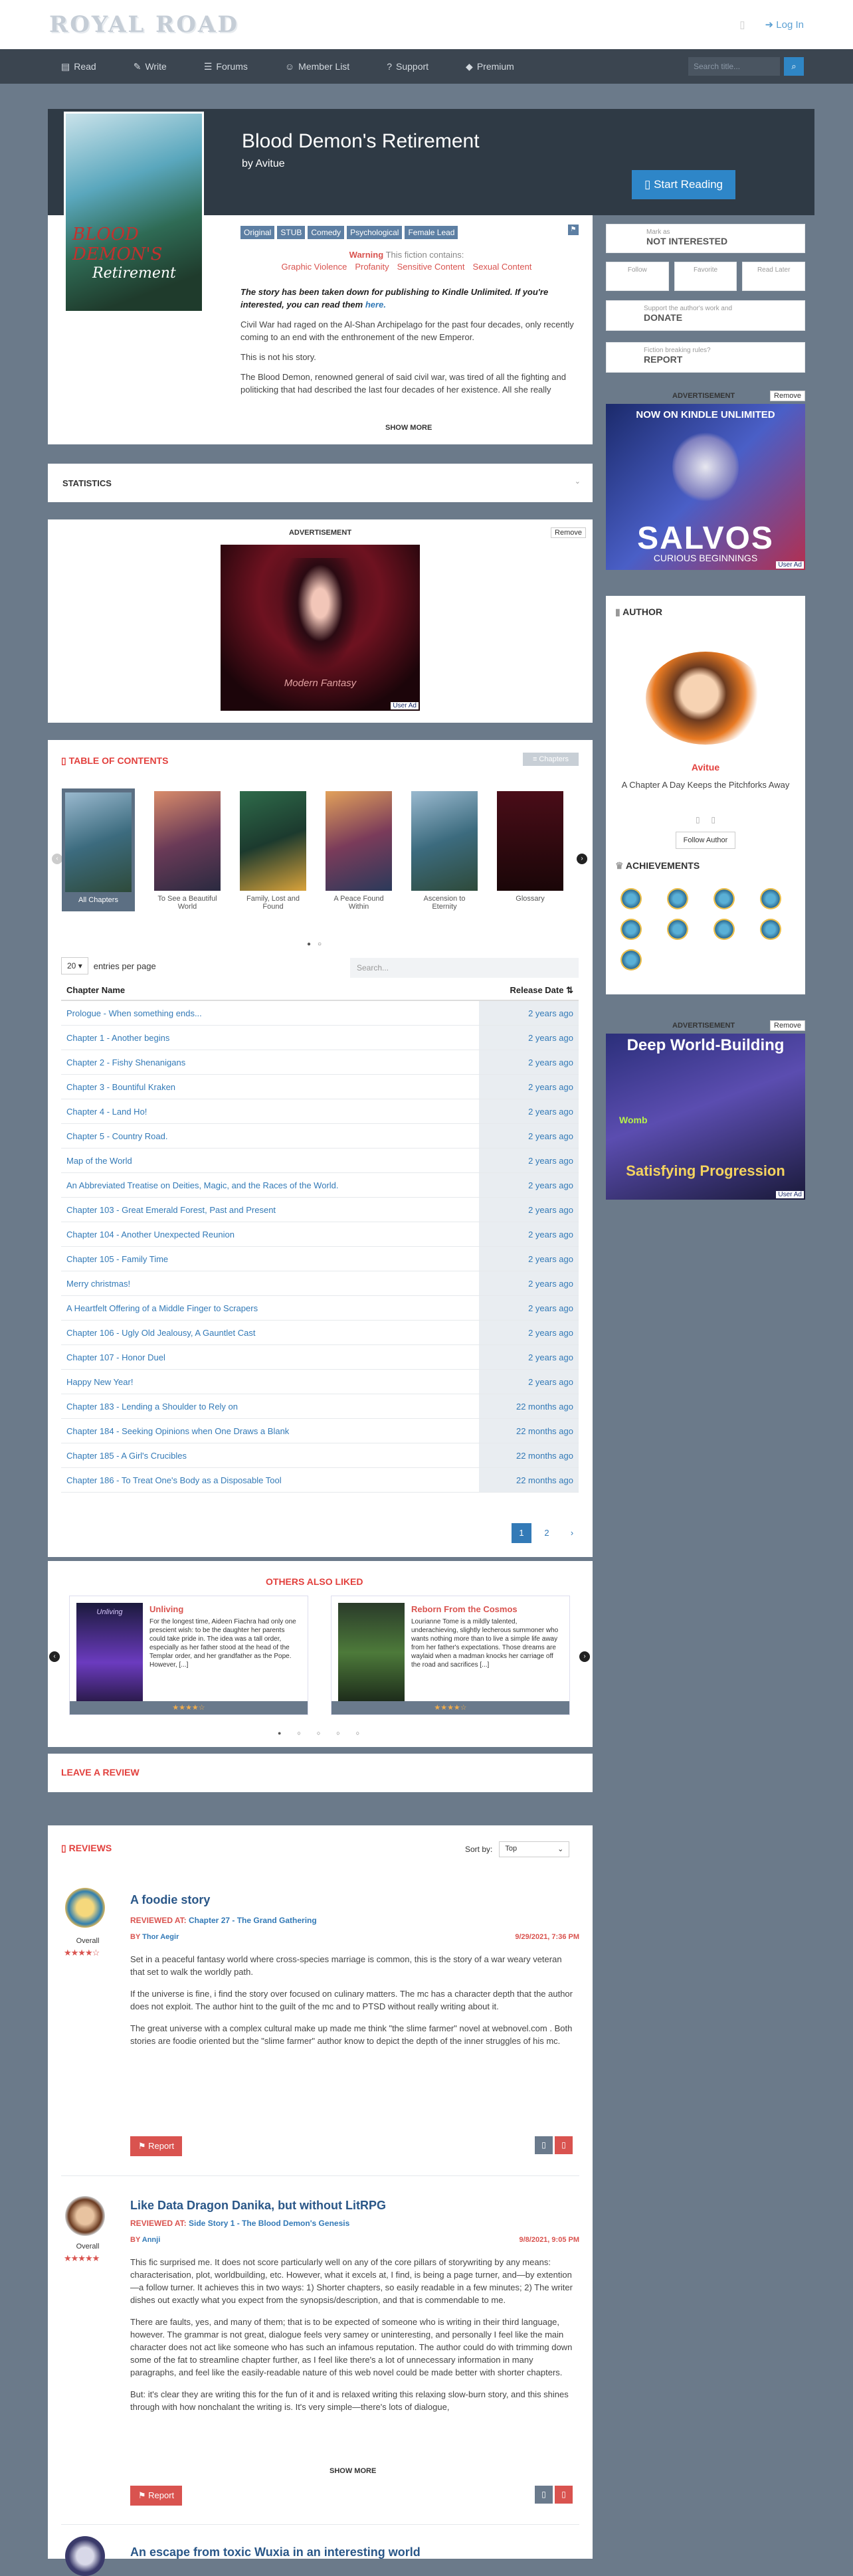  I want to click on chapter-row: Chapter 4 - Land Ho! 2 years ago, so click(320, 1111).